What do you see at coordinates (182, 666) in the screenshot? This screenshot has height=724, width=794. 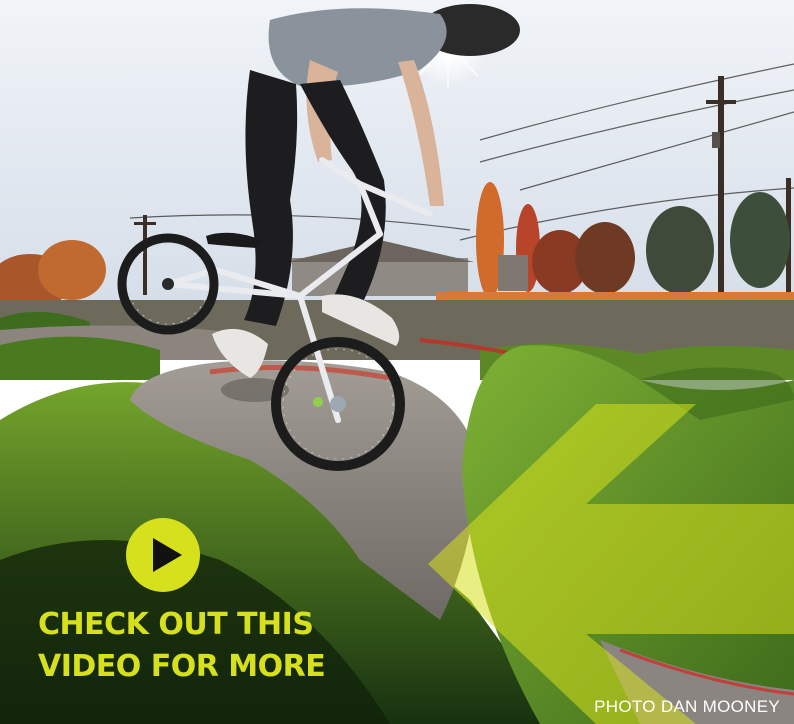 I see `cta-line-2: VIDEO FOR MORE` at bounding box center [182, 666].